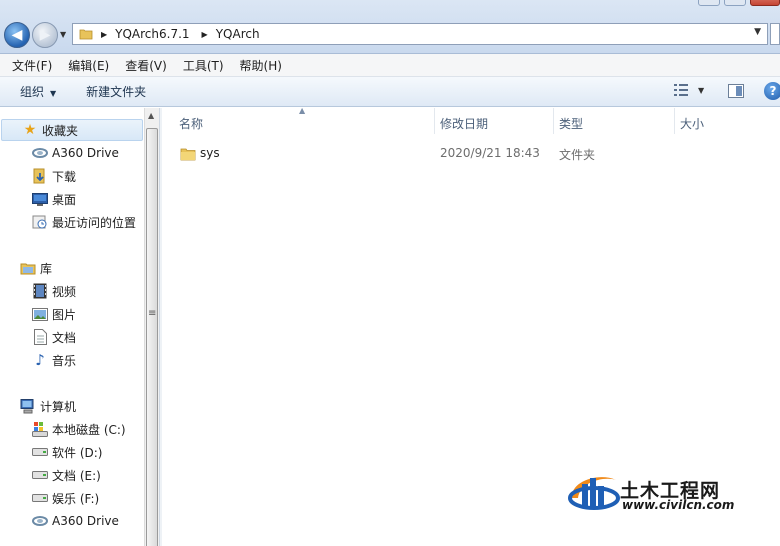 The height and width of the screenshot is (546, 780). What do you see at coordinates (28, 406) in the screenshot?
I see `computer-icon` at bounding box center [28, 406].